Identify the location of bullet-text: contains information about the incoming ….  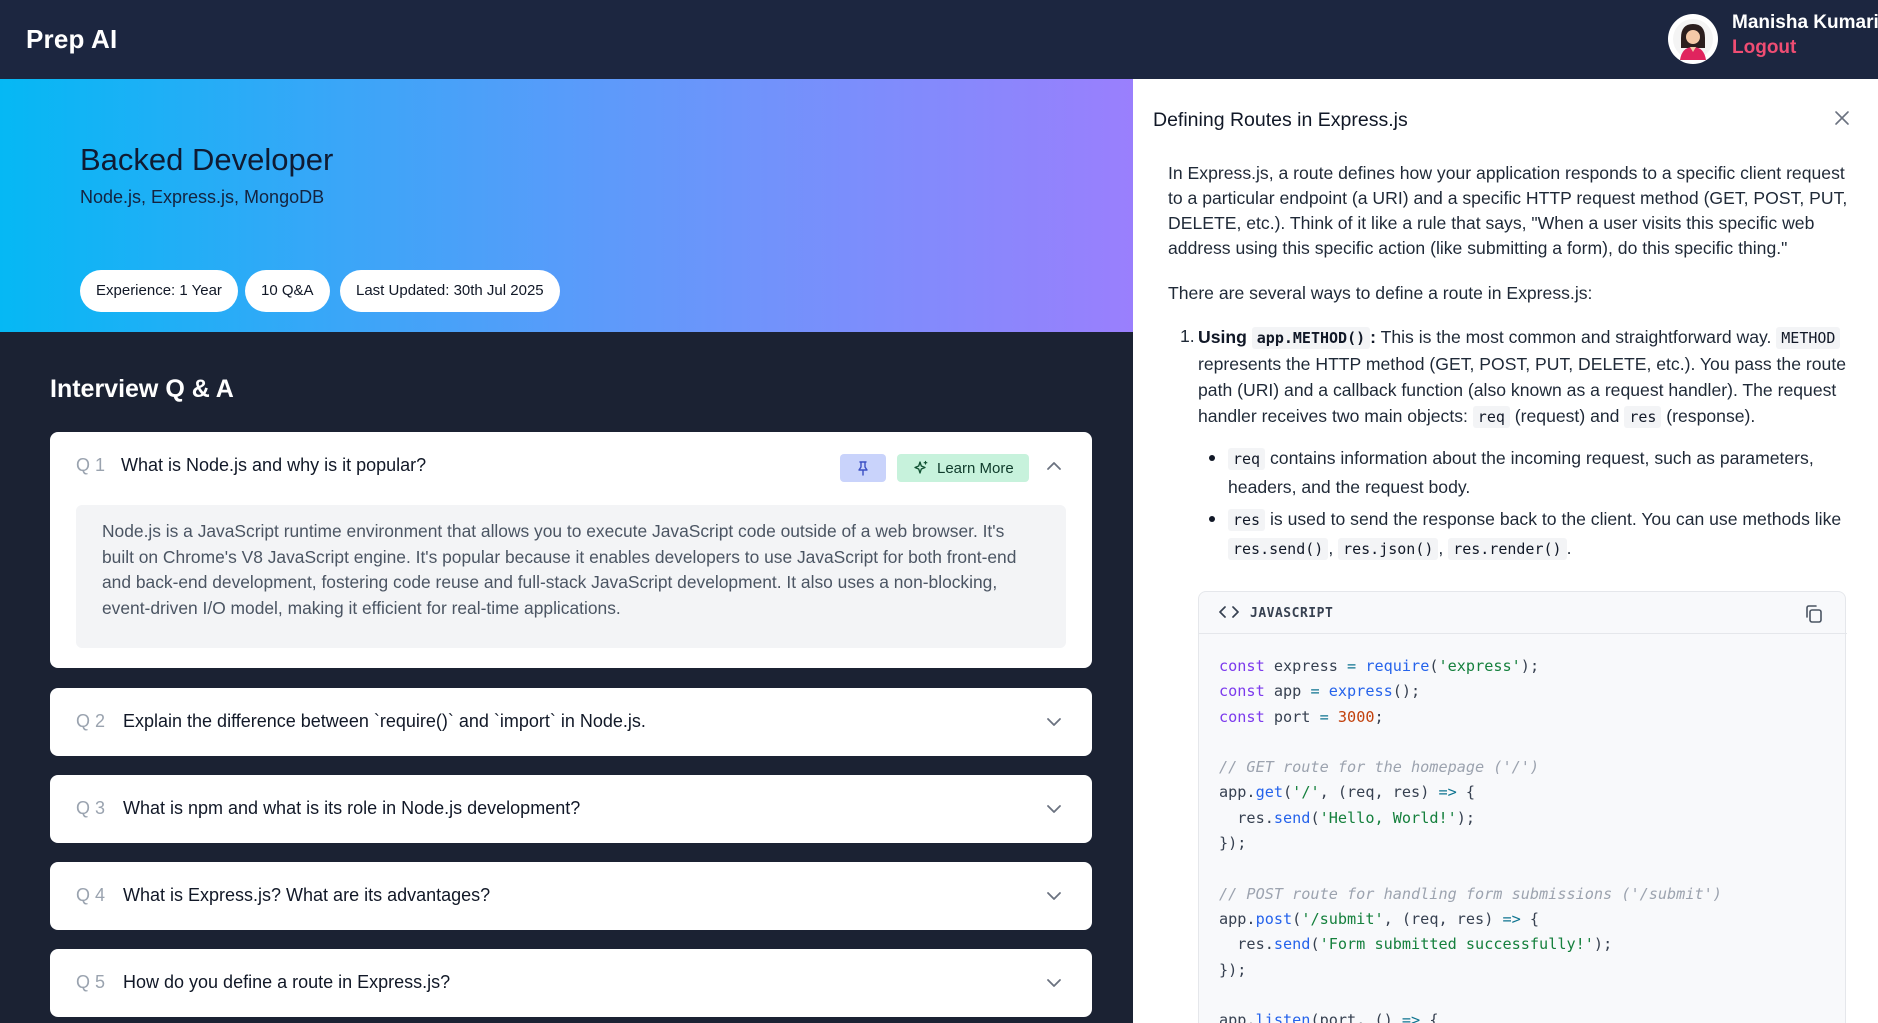
(1521, 472).